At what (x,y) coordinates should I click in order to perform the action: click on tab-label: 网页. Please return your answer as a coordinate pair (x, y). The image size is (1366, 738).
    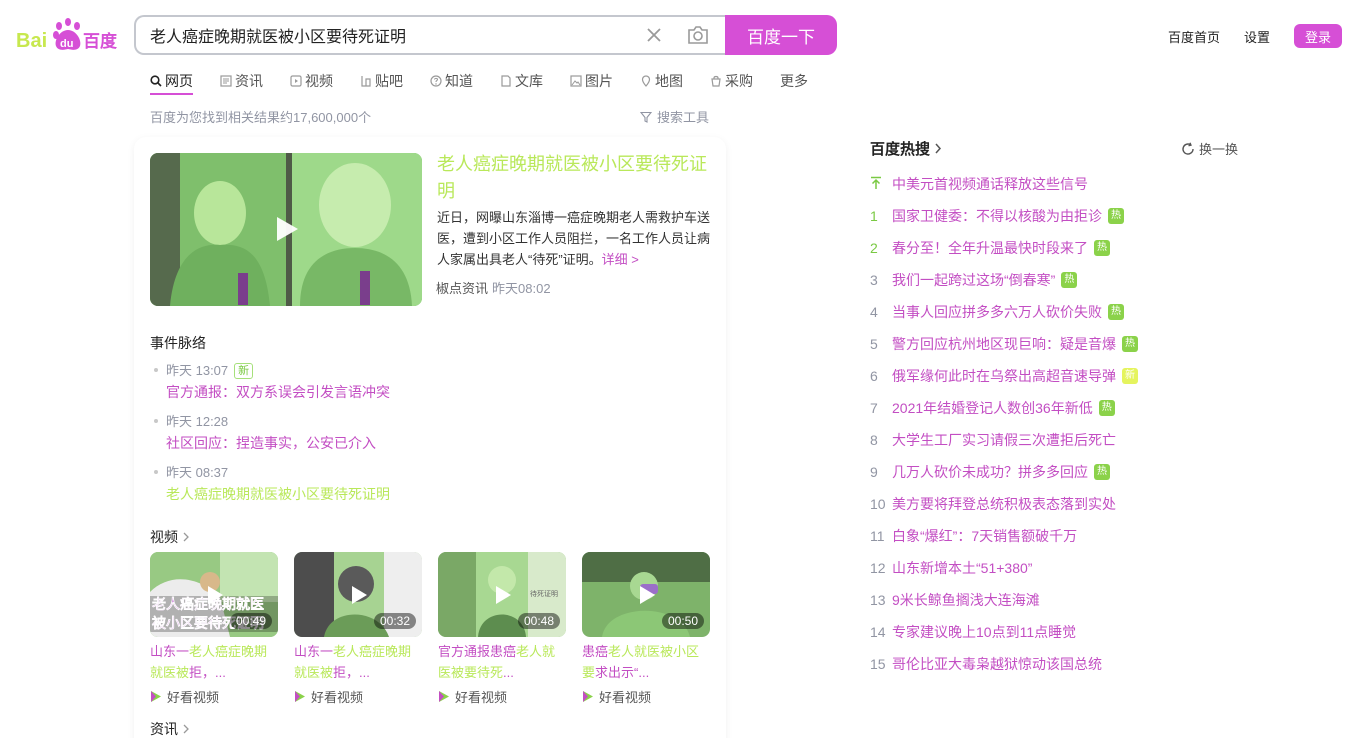
    Looking at the image, I should click on (179, 81).